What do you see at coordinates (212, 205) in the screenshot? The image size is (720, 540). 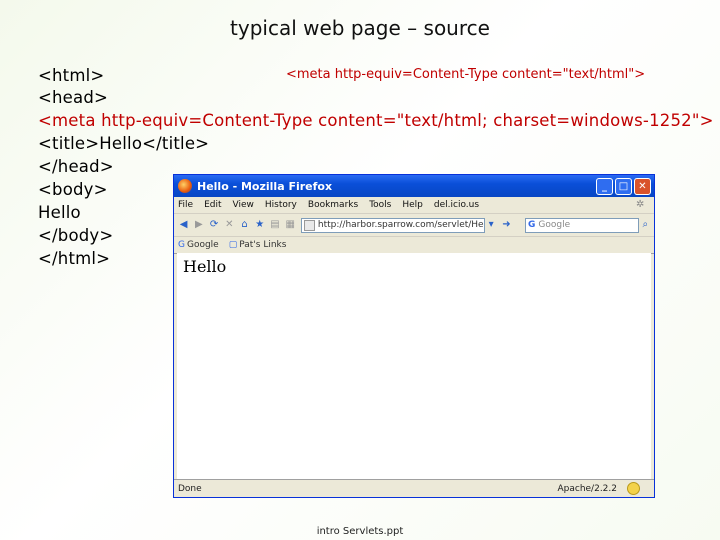 I see `menu-edit: Edit` at bounding box center [212, 205].